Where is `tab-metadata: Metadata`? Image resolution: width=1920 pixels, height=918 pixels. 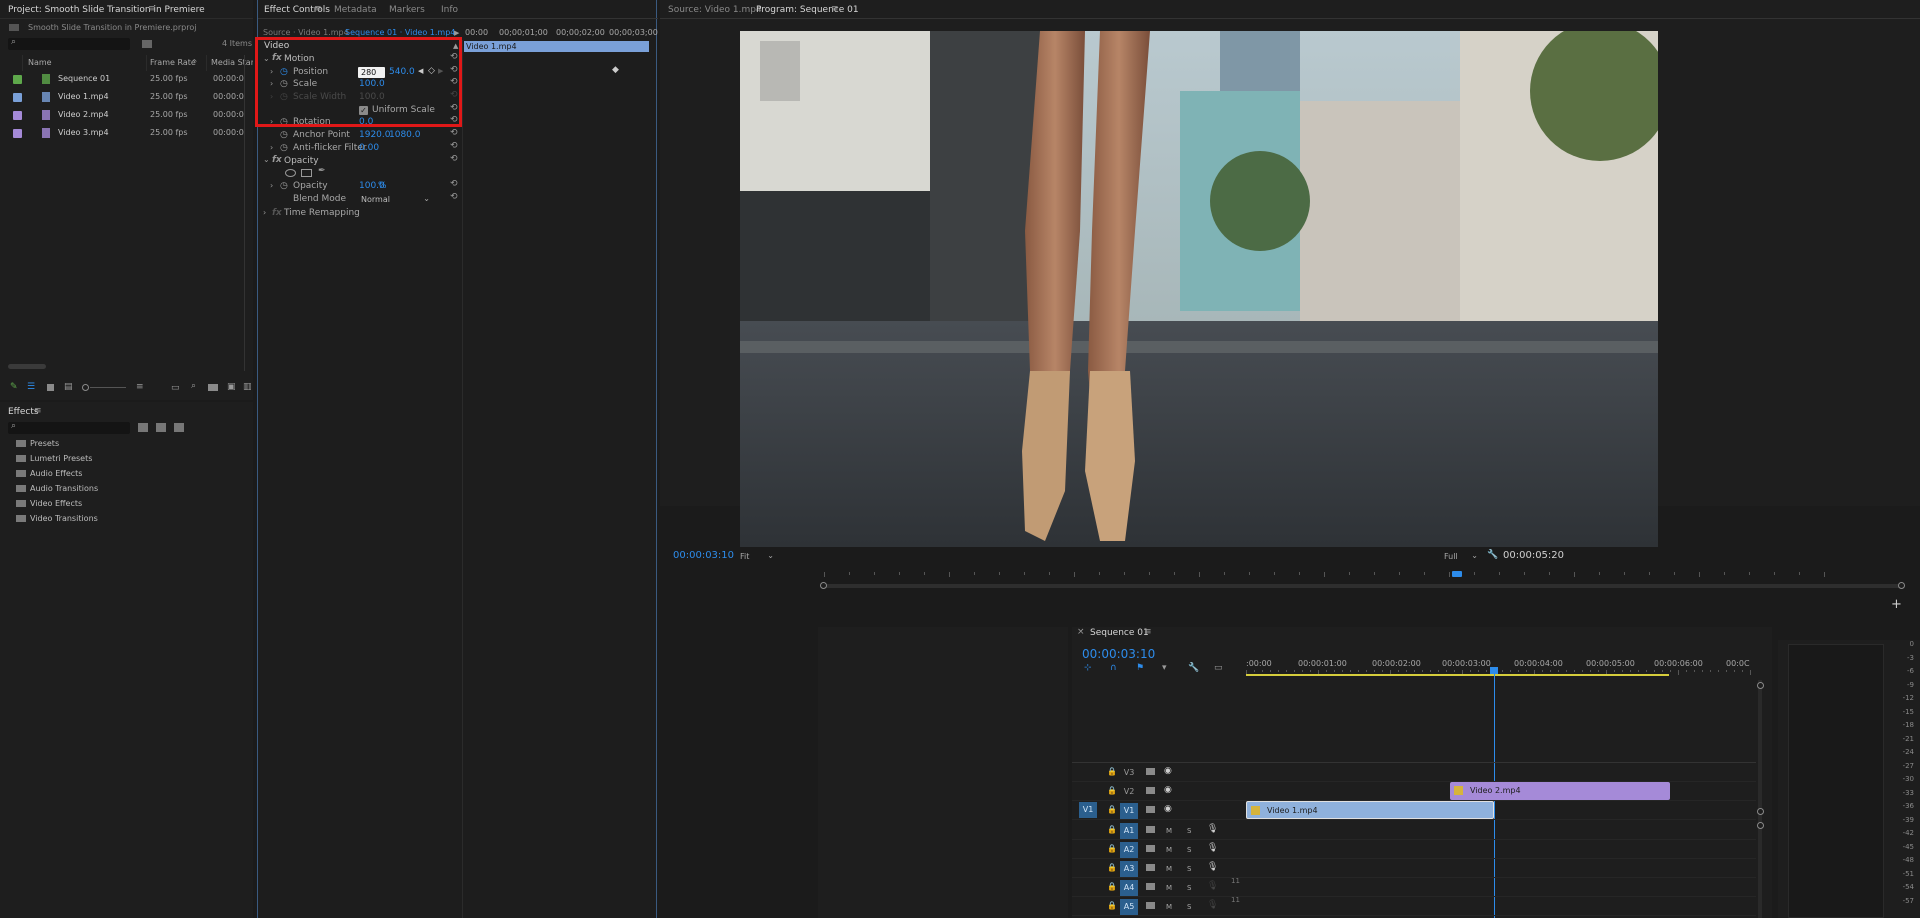
tab-metadata: Metadata is located at coordinates (355, 10).